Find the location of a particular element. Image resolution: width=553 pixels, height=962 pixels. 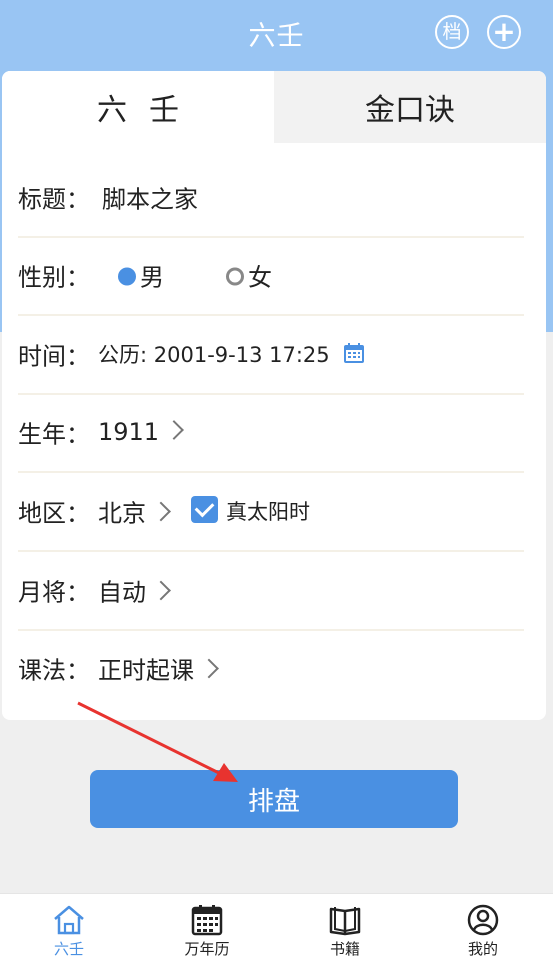

gender-label: 性别： is located at coordinates (54, 277).